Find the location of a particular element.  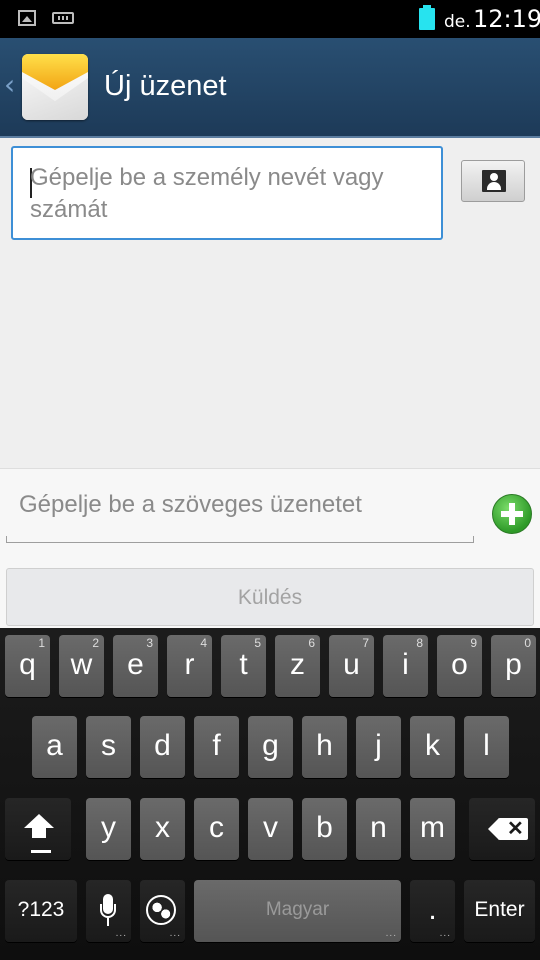

key-b: b is located at coordinates (324, 829).